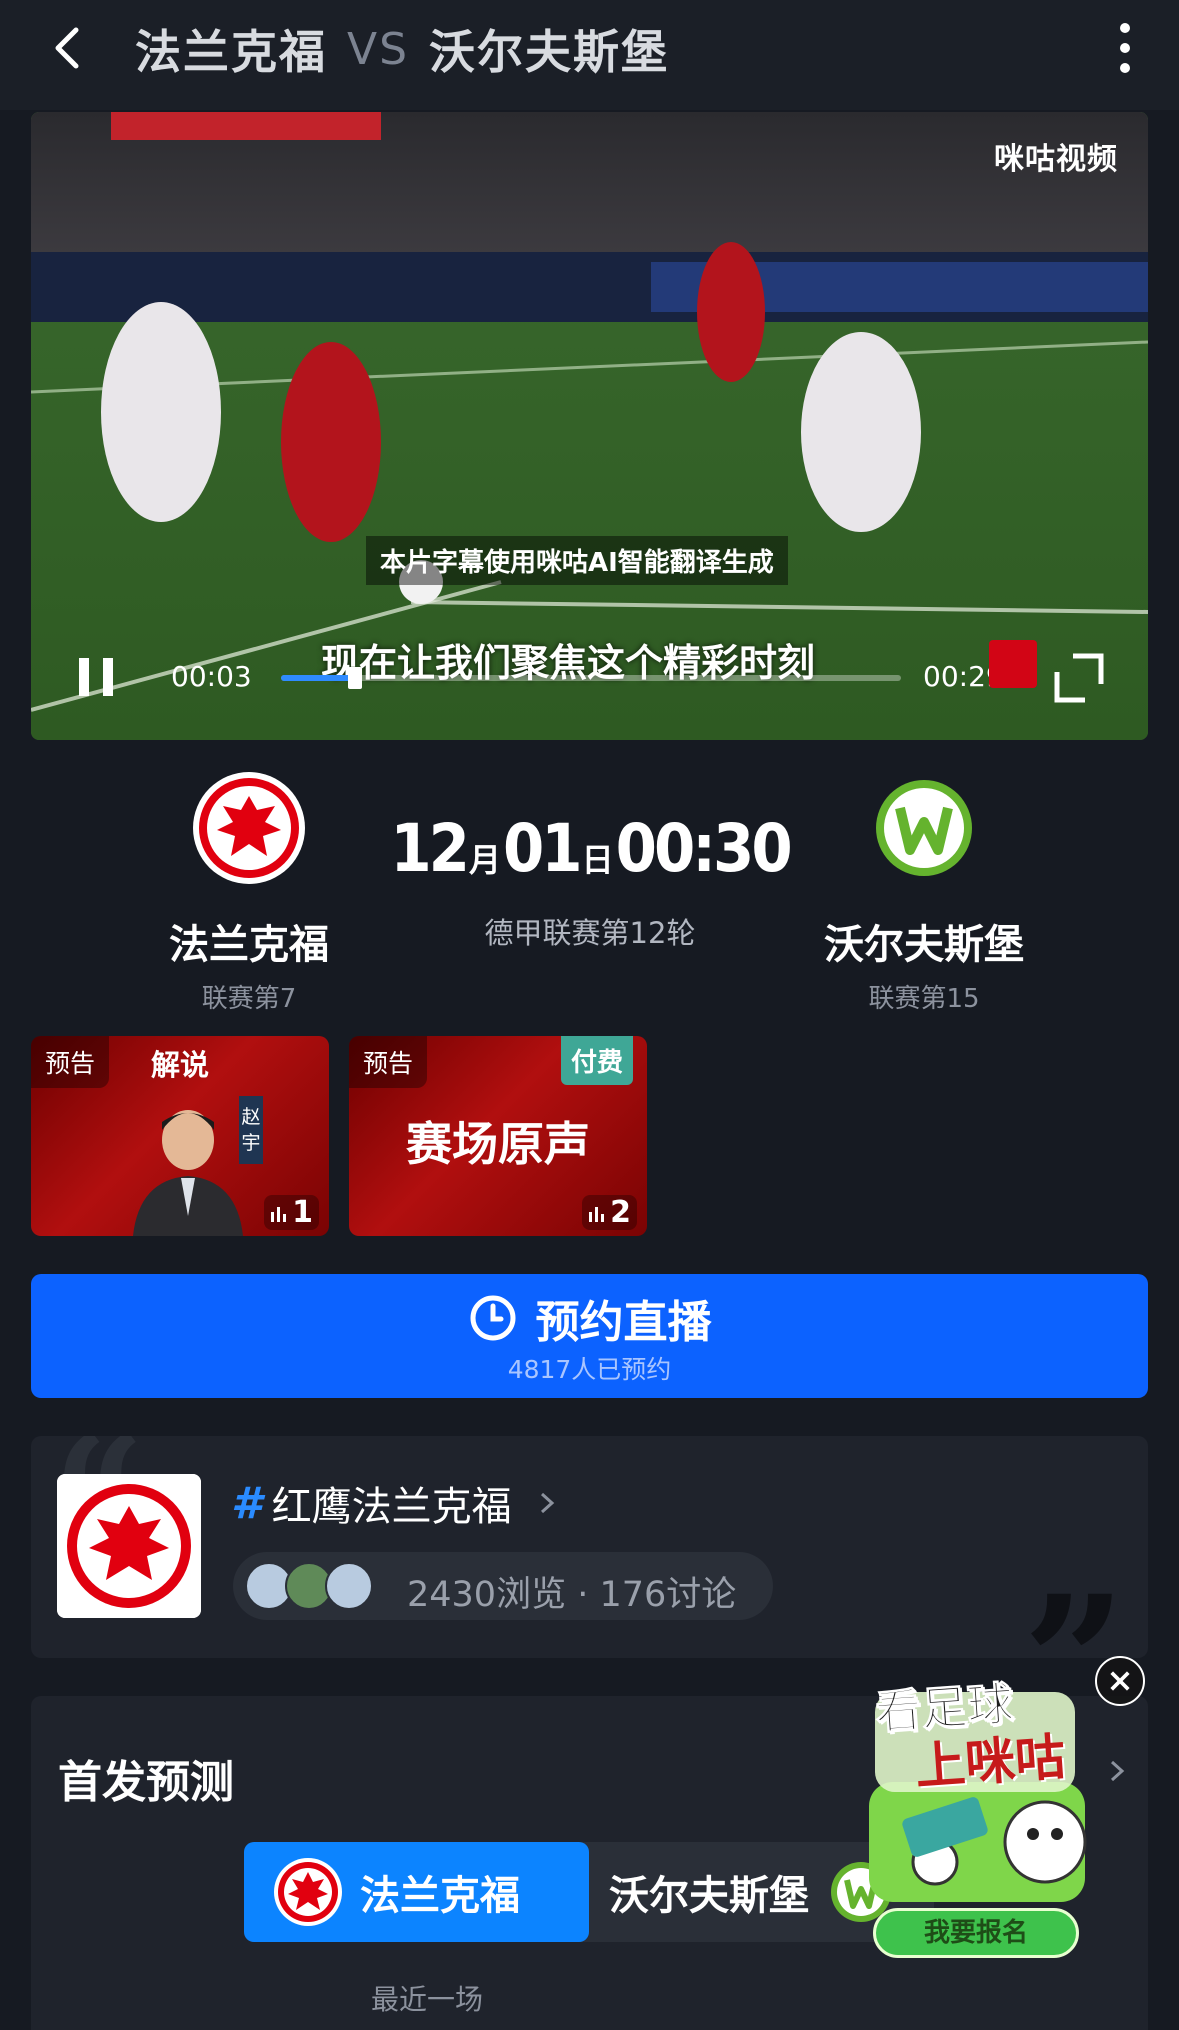 The image size is (1179, 2030). What do you see at coordinates (180, 1065) in the screenshot?
I see `commentary-label: 解说` at bounding box center [180, 1065].